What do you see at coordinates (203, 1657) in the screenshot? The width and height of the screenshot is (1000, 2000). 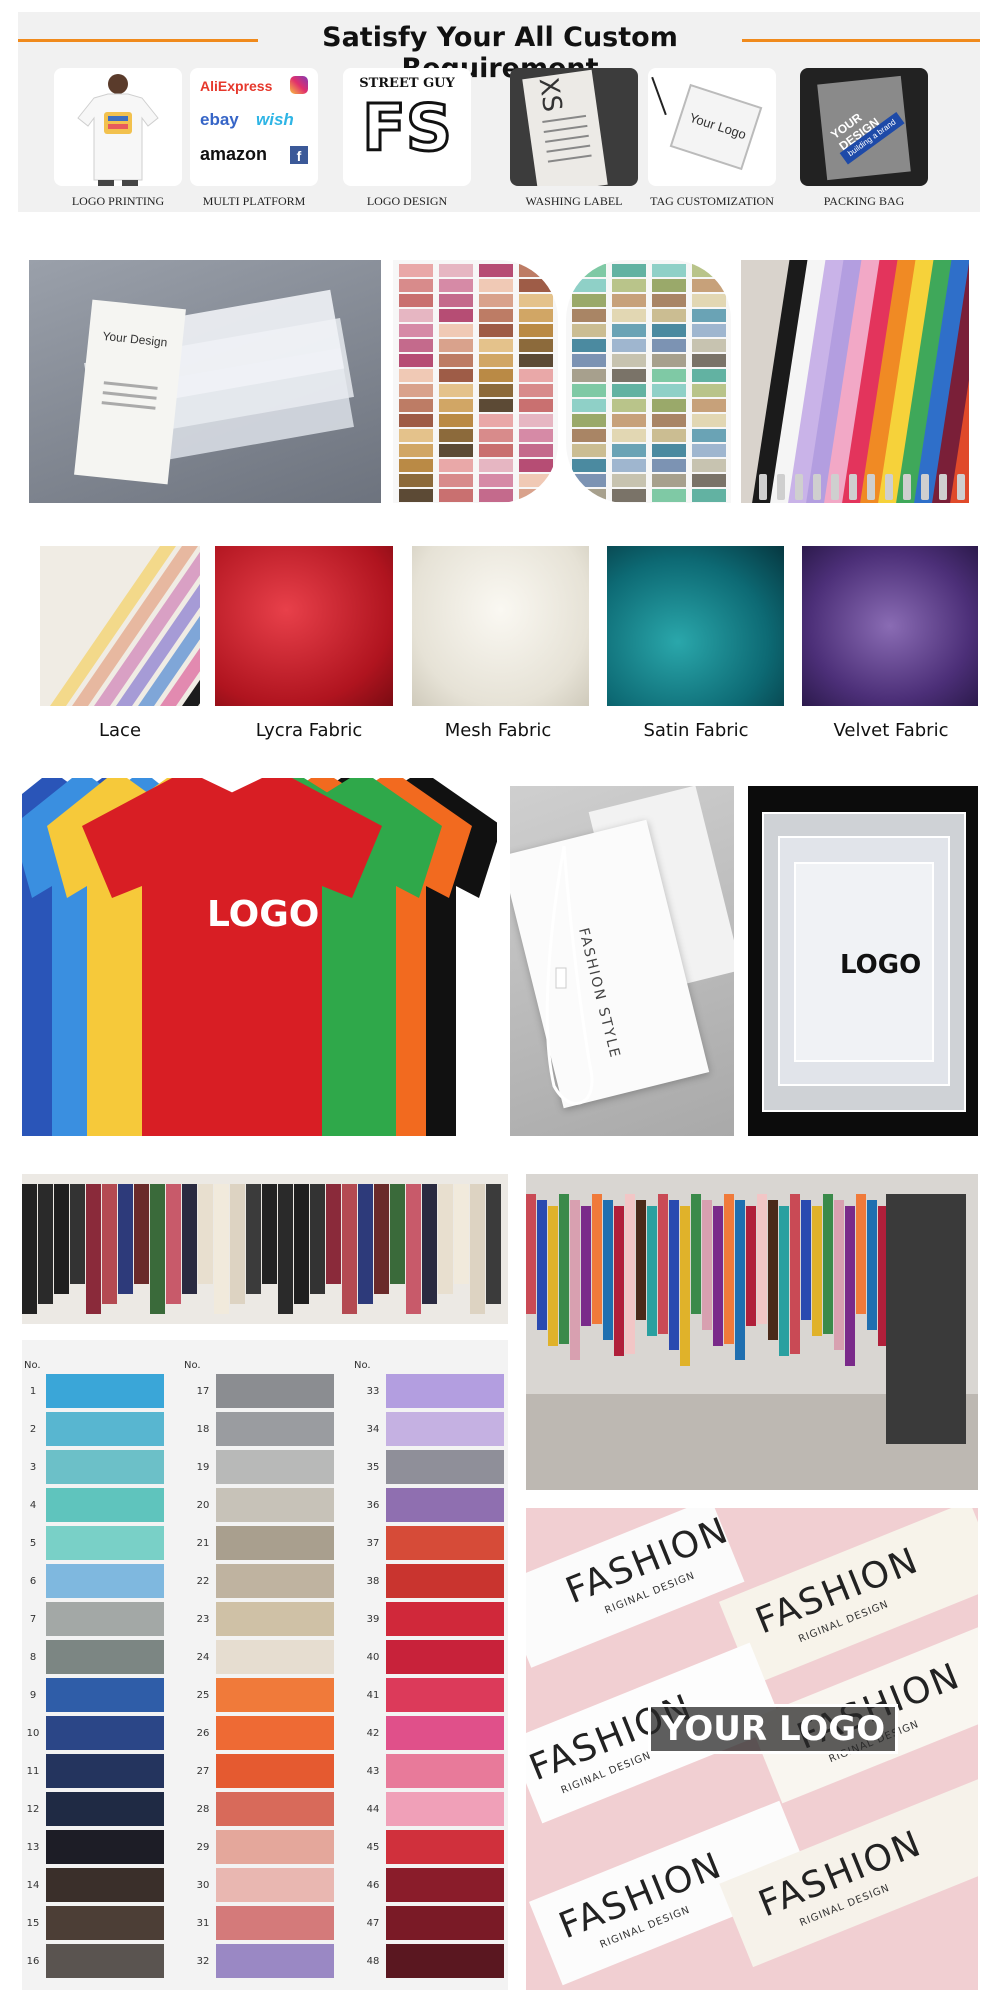 I see `swatch-number: 24` at bounding box center [203, 1657].